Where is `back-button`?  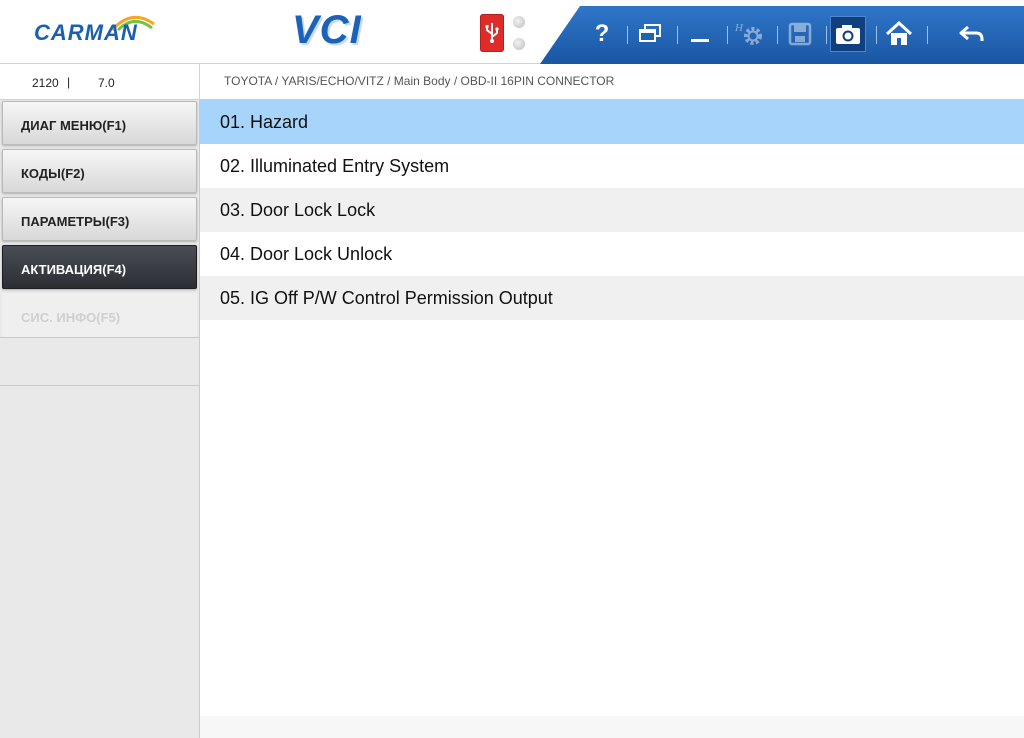 back-button is located at coordinates (972, 34).